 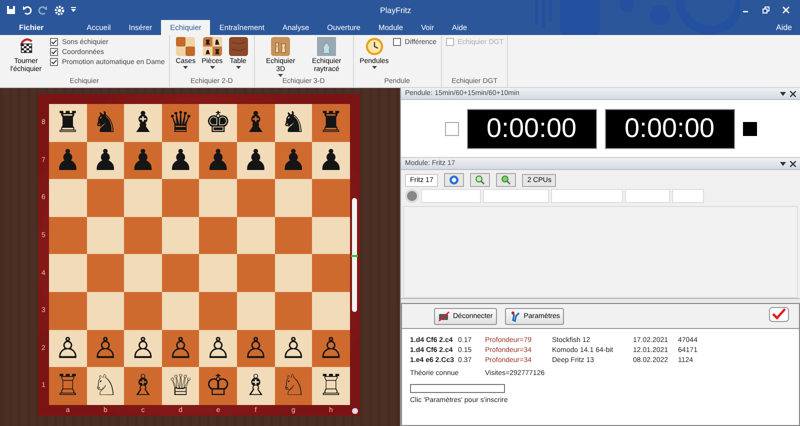 I want to click on engine-start-button, so click(x=454, y=180).